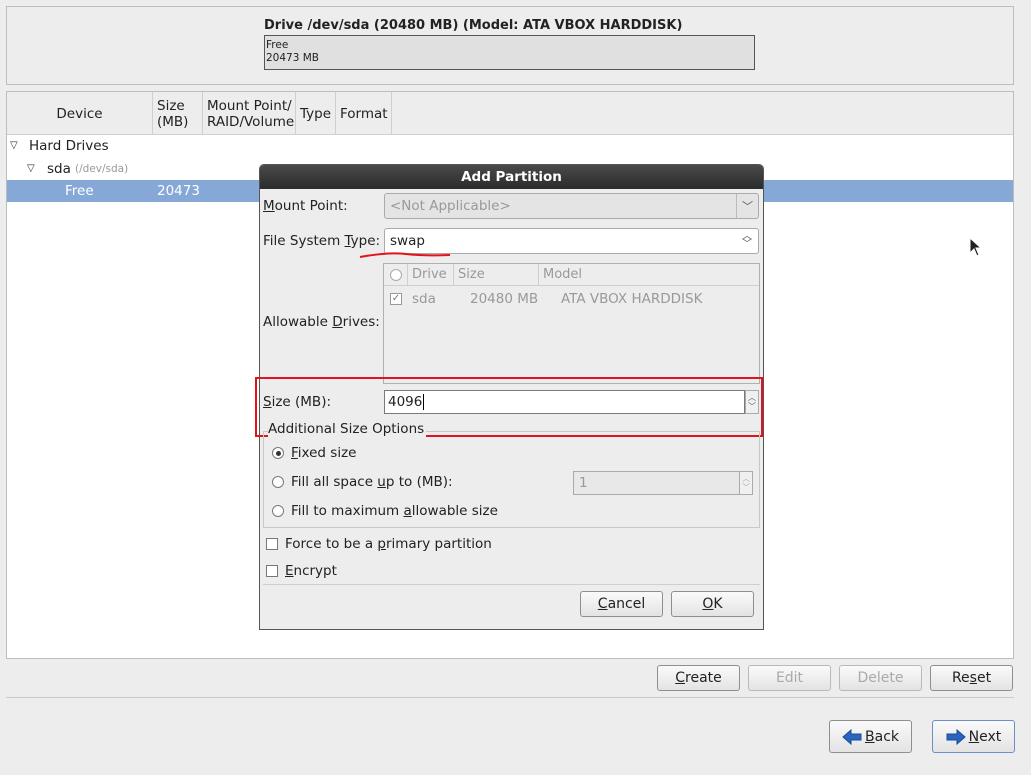 Image resolution: width=1031 pixels, height=775 pixels. Describe the element at coordinates (424, 299) in the screenshot. I see `drive-name: sda` at that location.